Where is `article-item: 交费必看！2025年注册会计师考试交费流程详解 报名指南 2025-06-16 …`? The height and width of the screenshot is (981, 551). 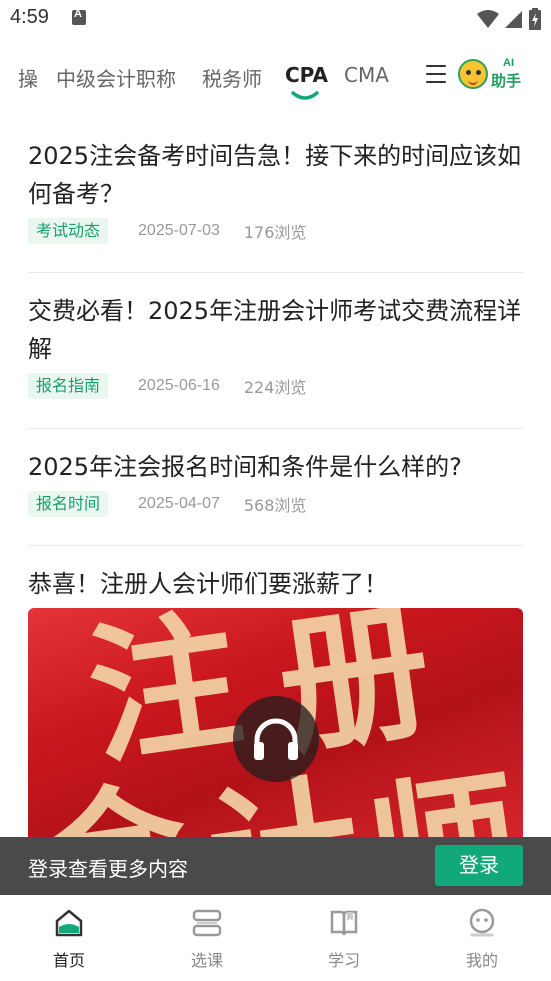
article-item: 交费必看！2025年注册会计师考试交费流程详解 报名指南 2025-06-16 … is located at coordinates (275, 346).